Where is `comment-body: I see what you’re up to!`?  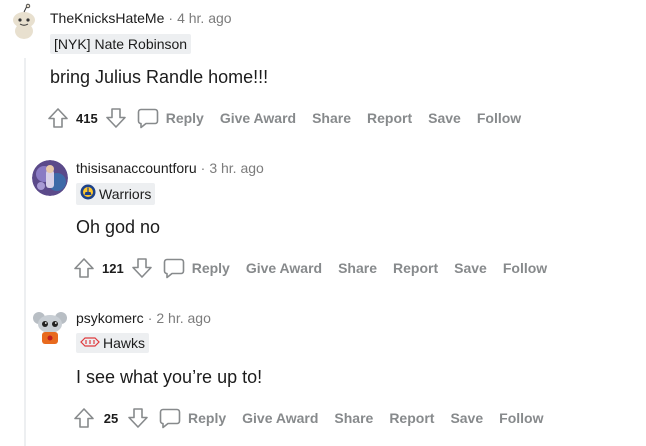 comment-body: I see what you’re up to! is located at coordinates (169, 377).